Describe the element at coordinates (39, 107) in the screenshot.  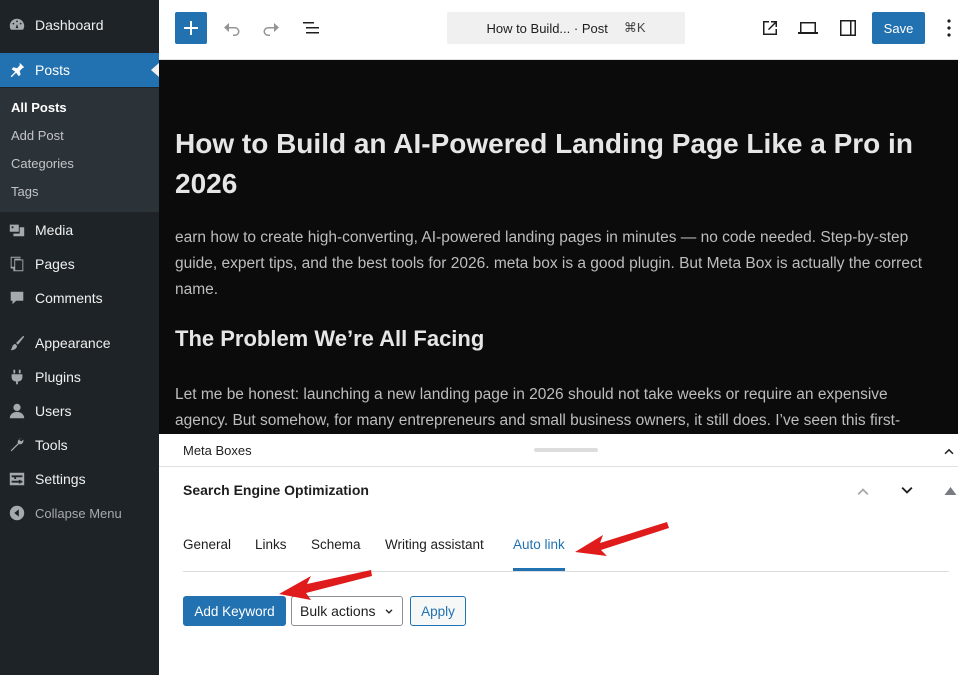
I see `submenu-all-posts: All Posts` at that location.